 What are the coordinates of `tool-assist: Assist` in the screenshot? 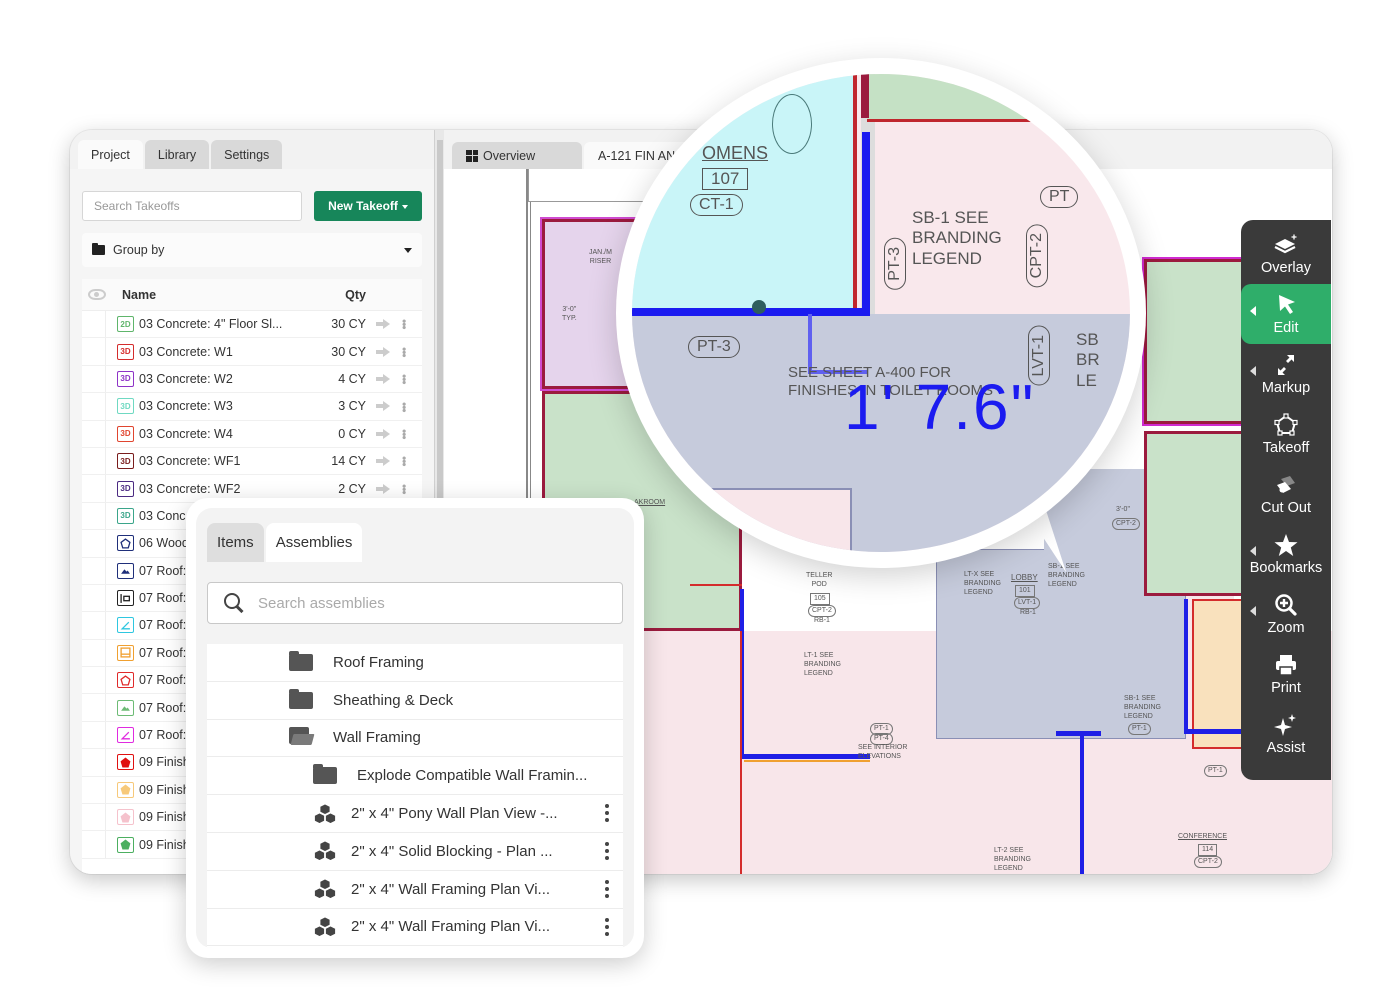 It's located at (1286, 734).